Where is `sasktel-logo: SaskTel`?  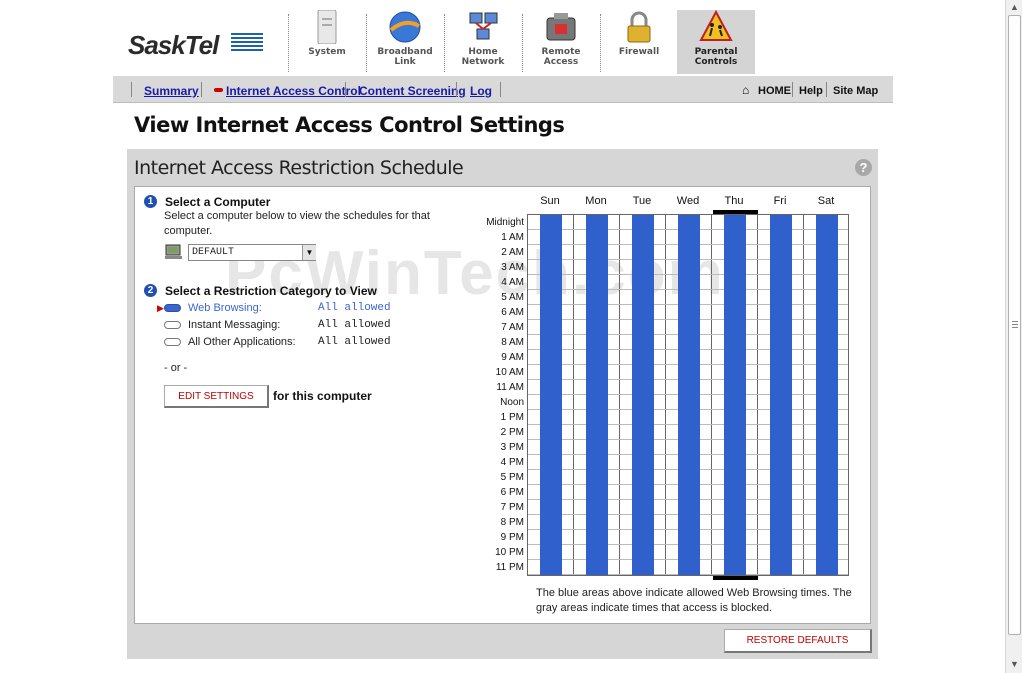
sasktel-logo: SaskTel is located at coordinates (173, 45).